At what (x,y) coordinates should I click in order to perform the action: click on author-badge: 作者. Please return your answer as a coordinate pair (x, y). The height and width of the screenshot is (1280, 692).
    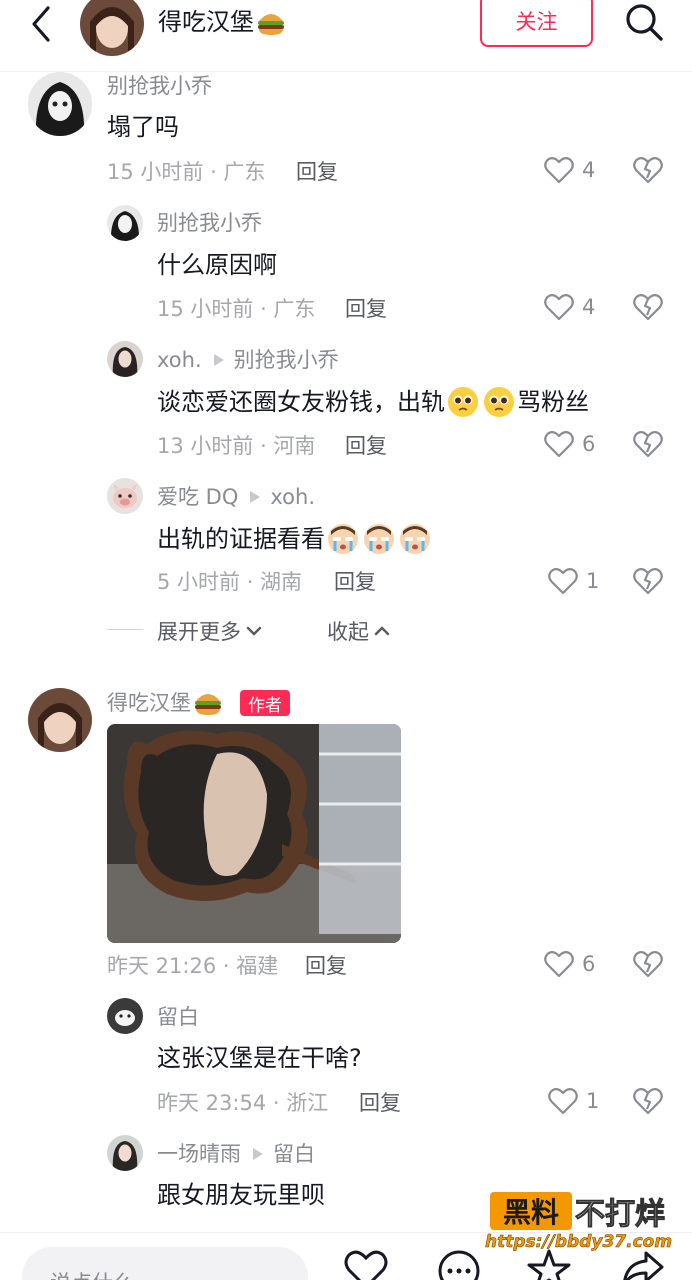
    Looking at the image, I should click on (265, 703).